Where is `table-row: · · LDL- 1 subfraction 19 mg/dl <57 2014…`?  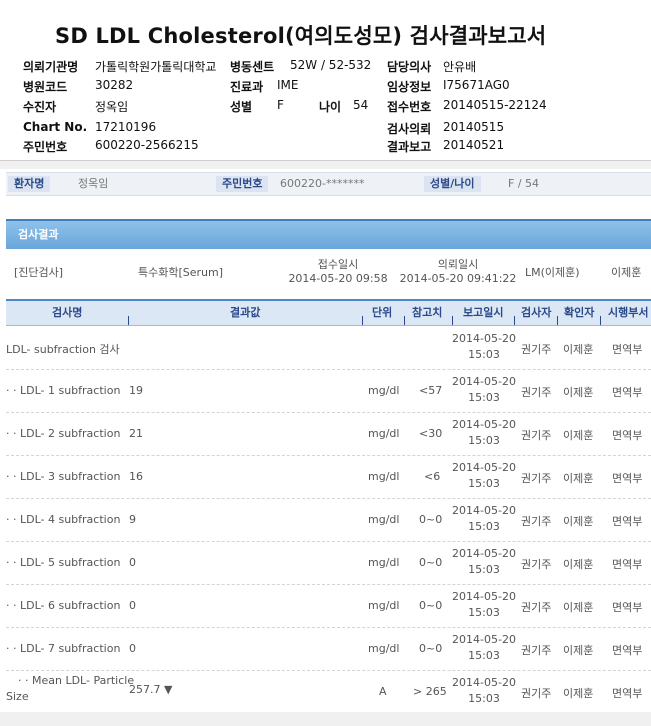 table-row: · · LDL- 1 subfraction 19 mg/dl <57 2014… is located at coordinates (328, 391).